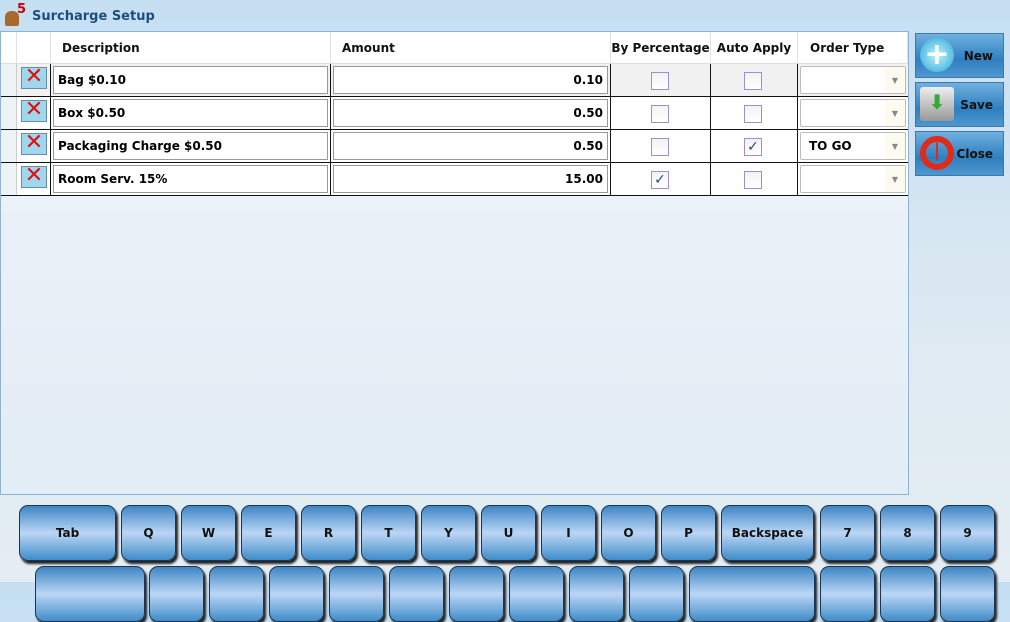 This screenshot has height=622, width=1010. I want to click on table-row: ✕ Box $0.50 0.50 ▼, so click(454, 113).